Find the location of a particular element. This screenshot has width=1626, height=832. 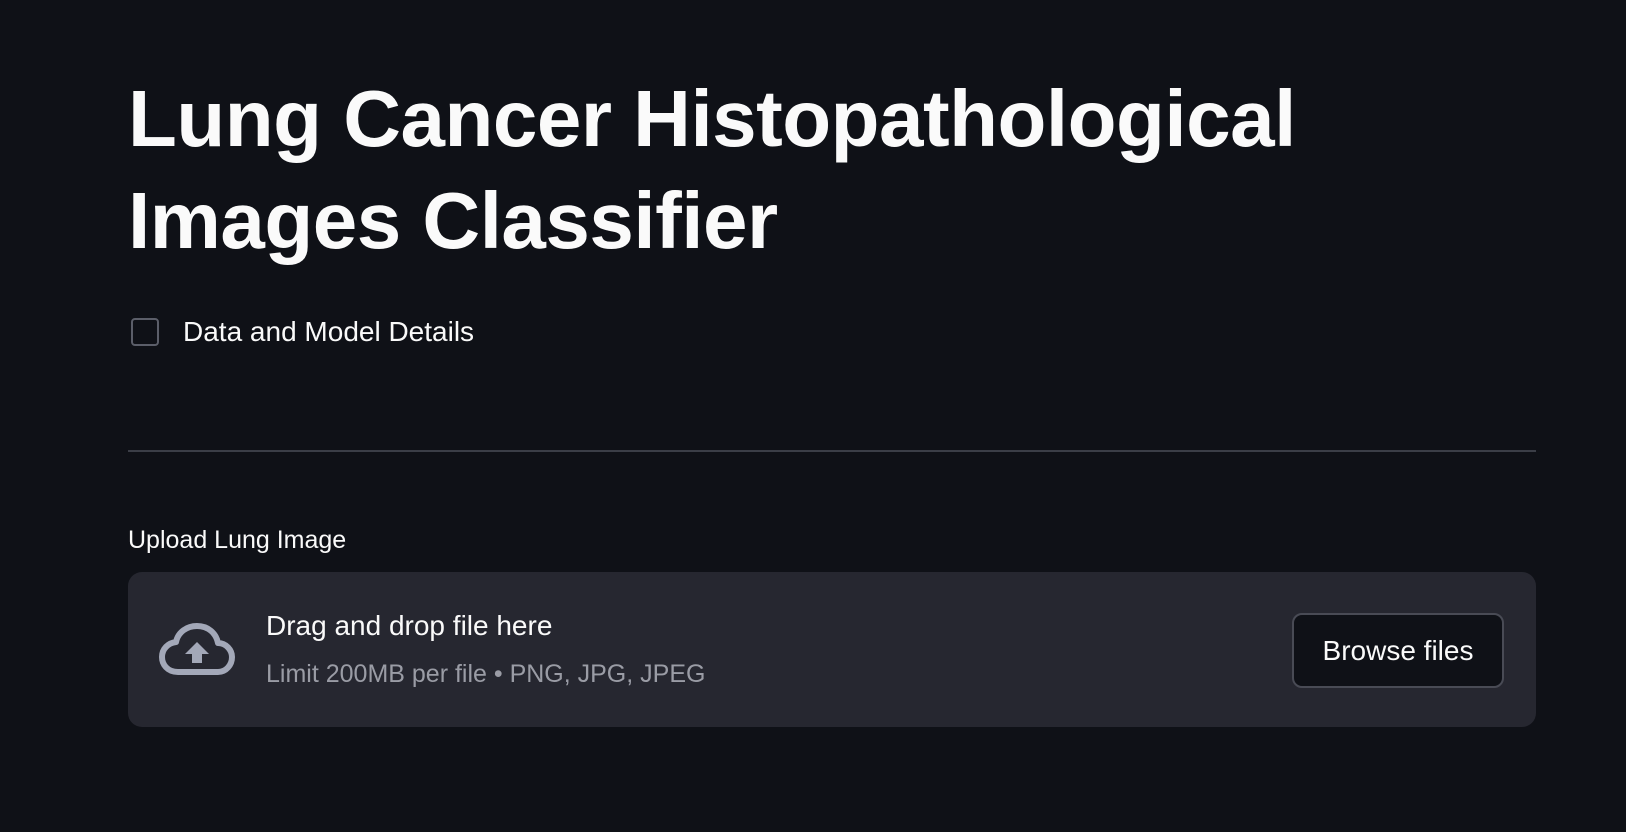

details-checkbox is located at coordinates (145, 332).